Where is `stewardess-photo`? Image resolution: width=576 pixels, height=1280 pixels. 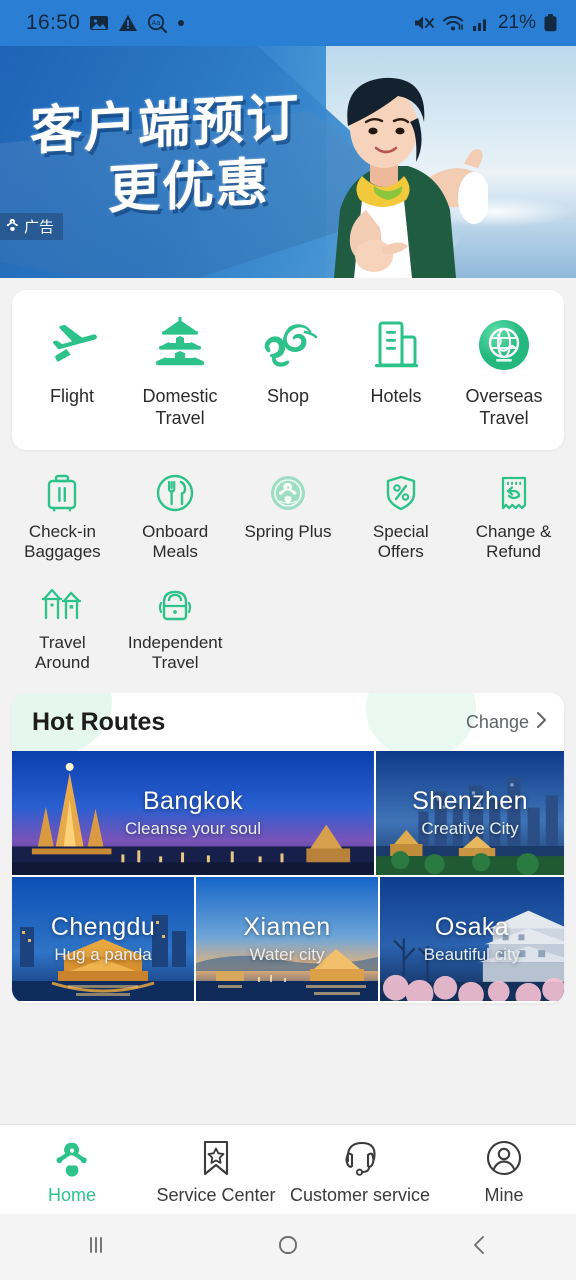
stewardess-photo is located at coordinates (384, 169).